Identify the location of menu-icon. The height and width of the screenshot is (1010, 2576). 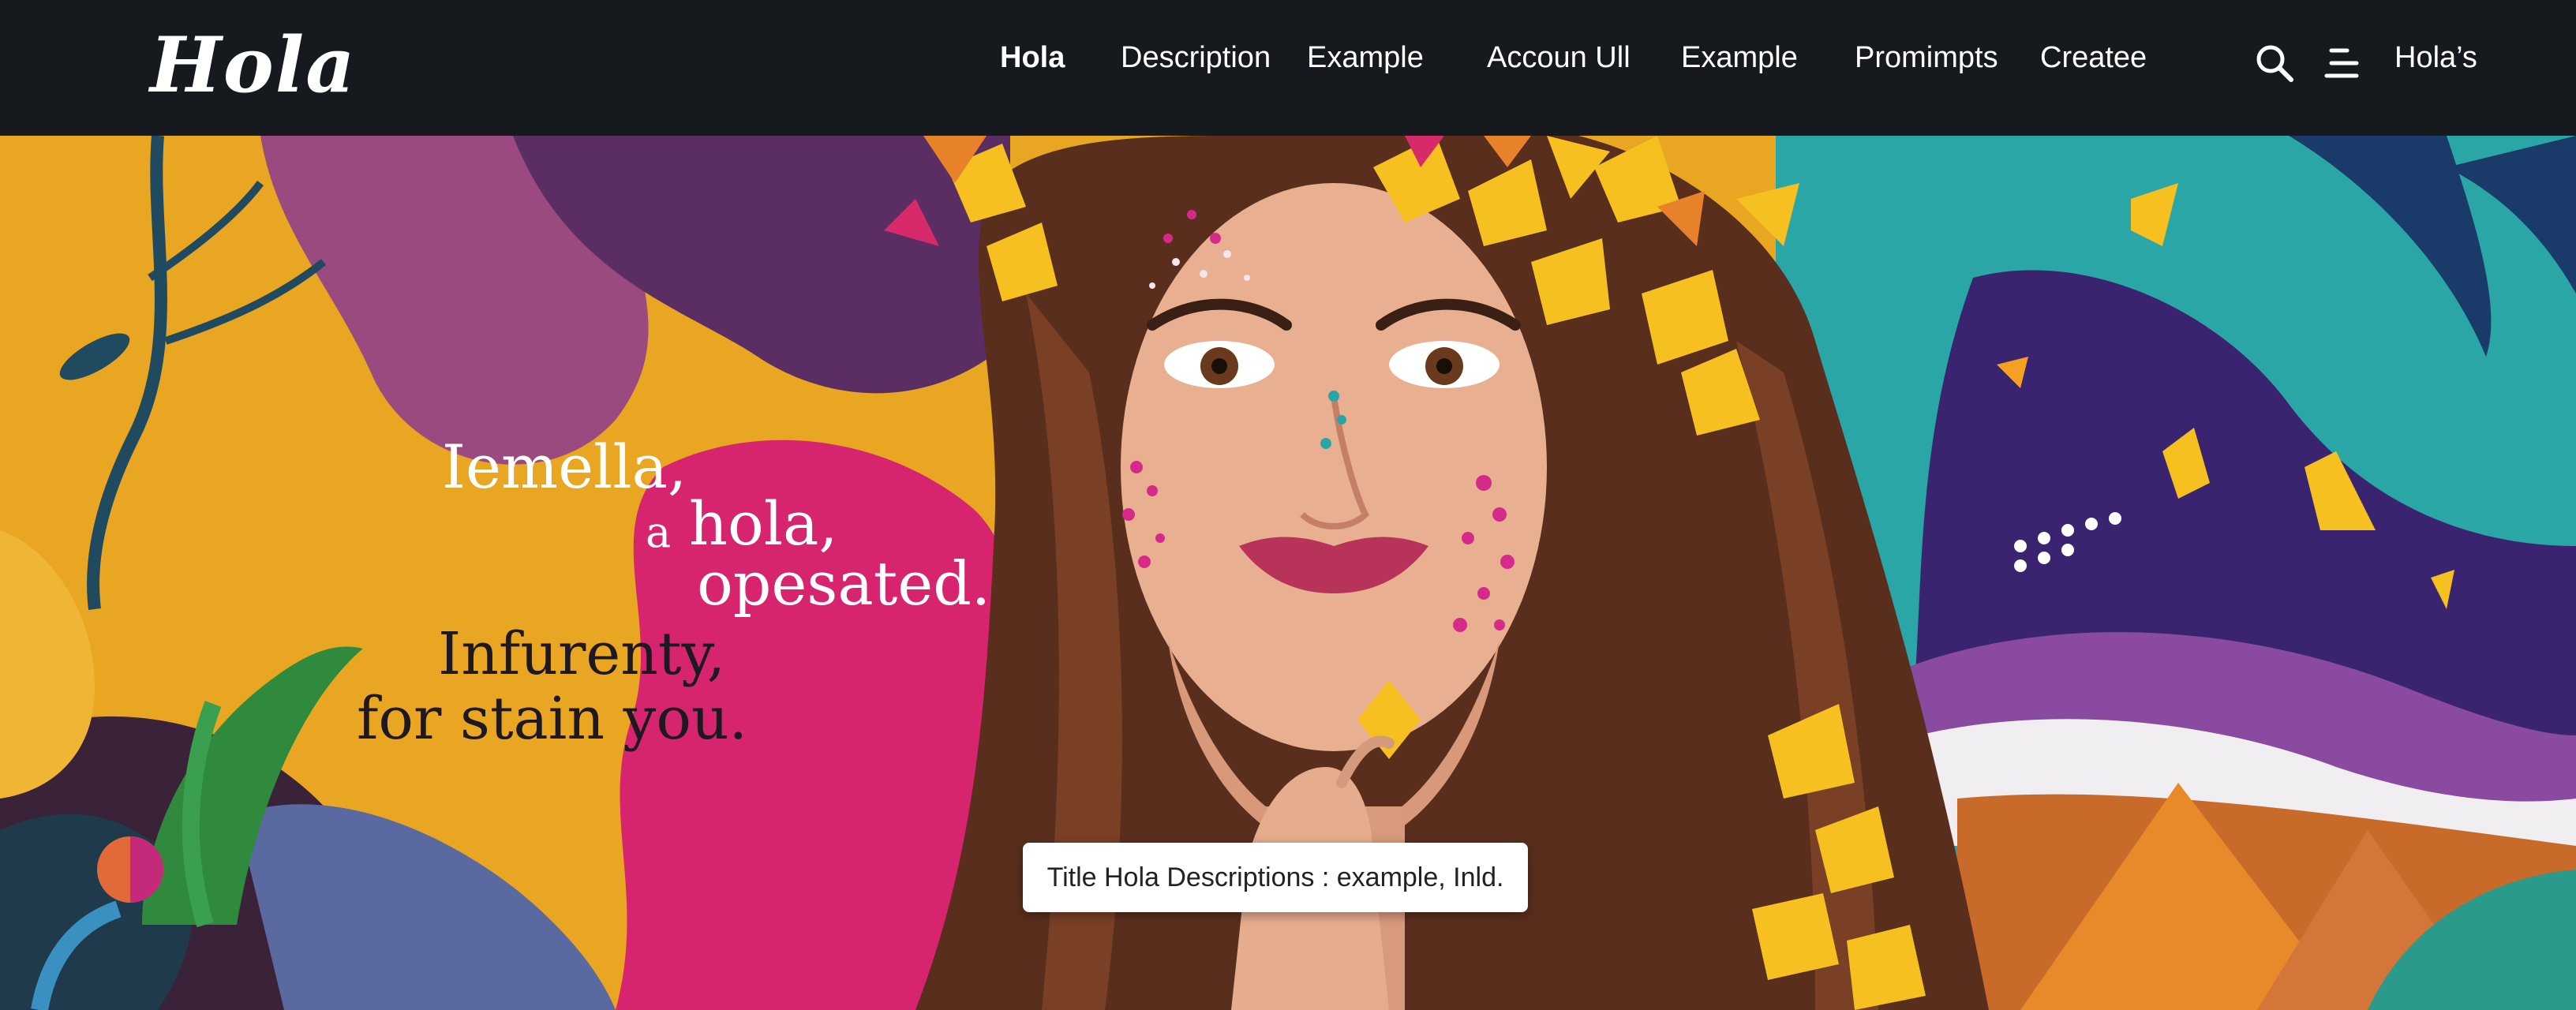
(2344, 63).